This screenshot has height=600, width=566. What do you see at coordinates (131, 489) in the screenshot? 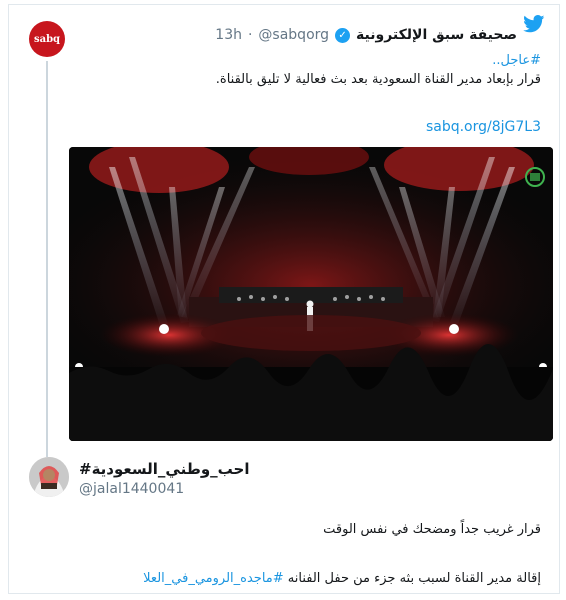
I see `user-handle: @jalal1440041` at bounding box center [131, 489].